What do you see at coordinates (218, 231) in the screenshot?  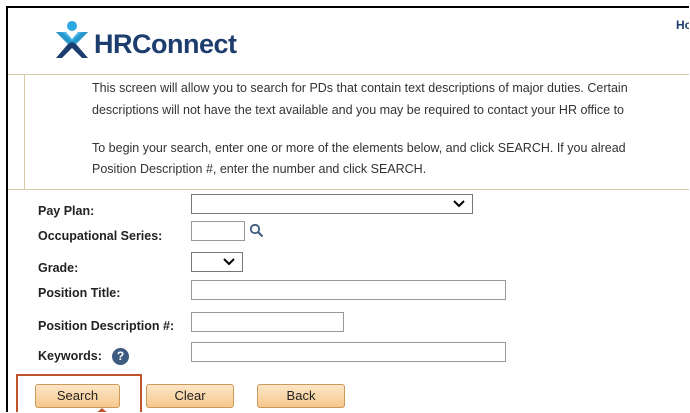 I see `occupational-series-input` at bounding box center [218, 231].